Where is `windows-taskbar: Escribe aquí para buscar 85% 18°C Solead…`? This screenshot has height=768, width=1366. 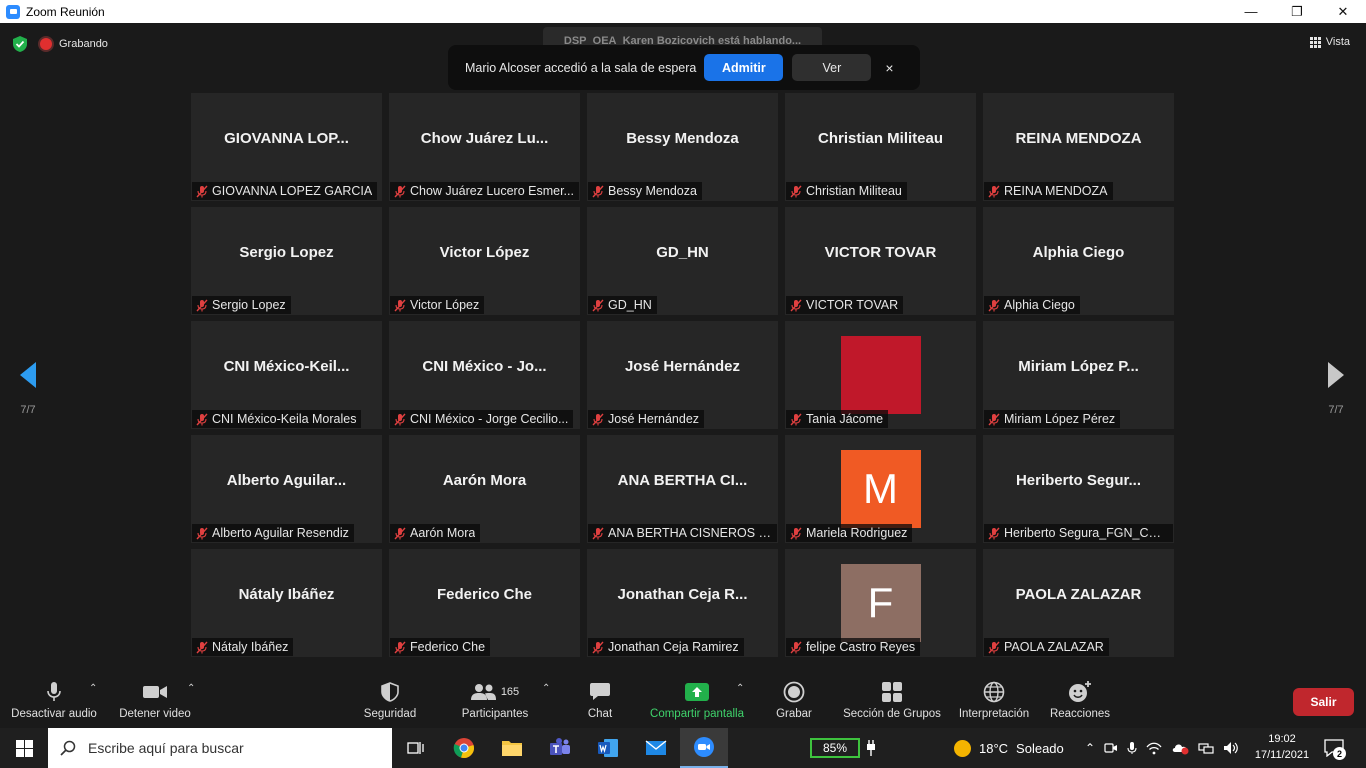 windows-taskbar: Escribe aquí para buscar 85% 18°C Solead… is located at coordinates (683, 748).